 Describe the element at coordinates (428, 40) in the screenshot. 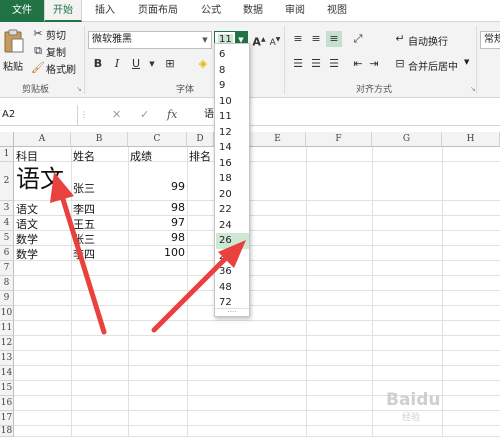

I see `wrap-text-button: 自动换行` at that location.